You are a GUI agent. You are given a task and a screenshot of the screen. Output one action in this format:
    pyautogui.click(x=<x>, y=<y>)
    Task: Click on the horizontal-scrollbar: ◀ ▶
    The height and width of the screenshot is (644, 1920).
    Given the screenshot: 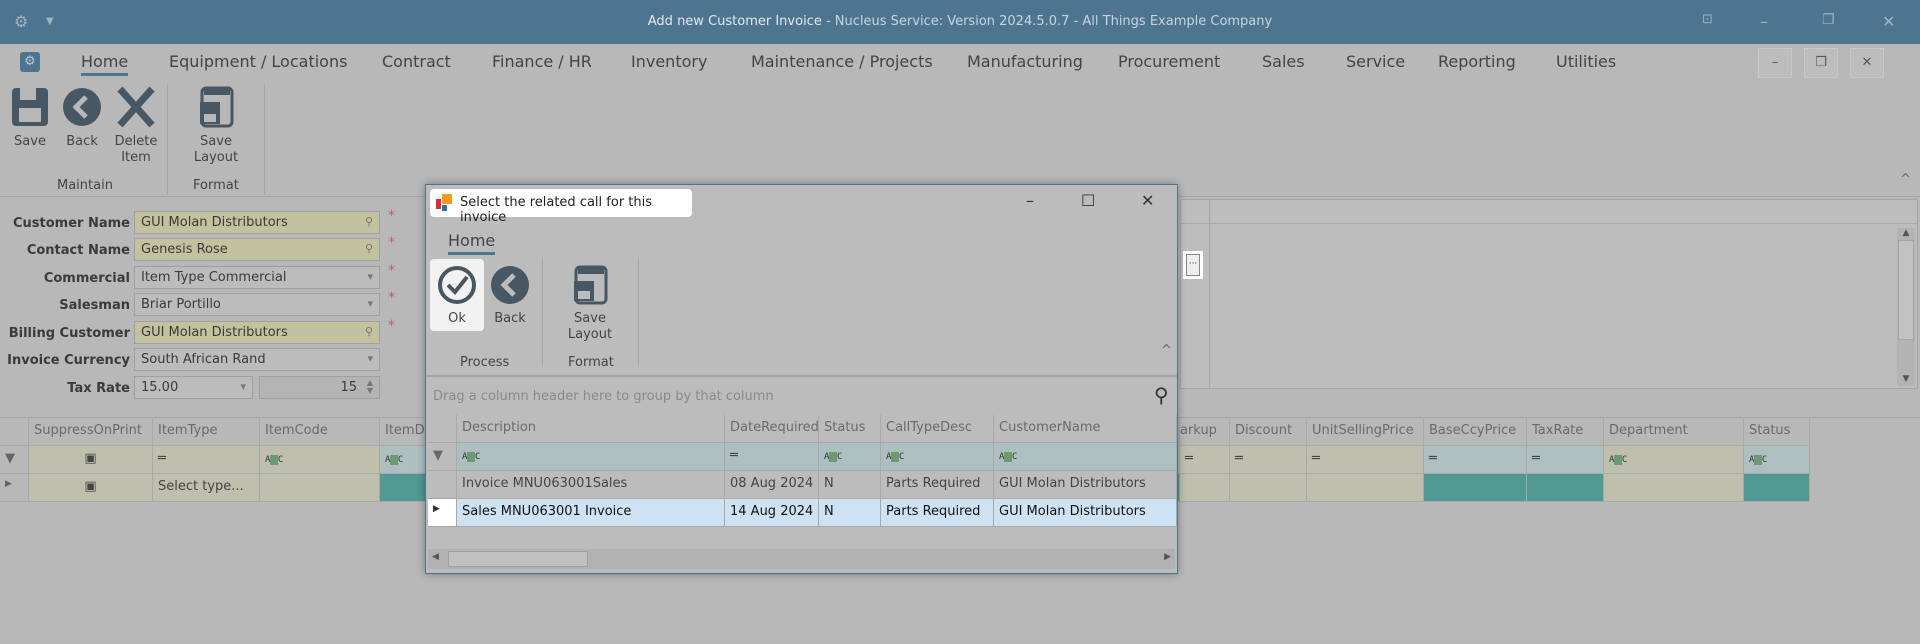 What is the action you would take?
    pyautogui.click(x=801, y=559)
    